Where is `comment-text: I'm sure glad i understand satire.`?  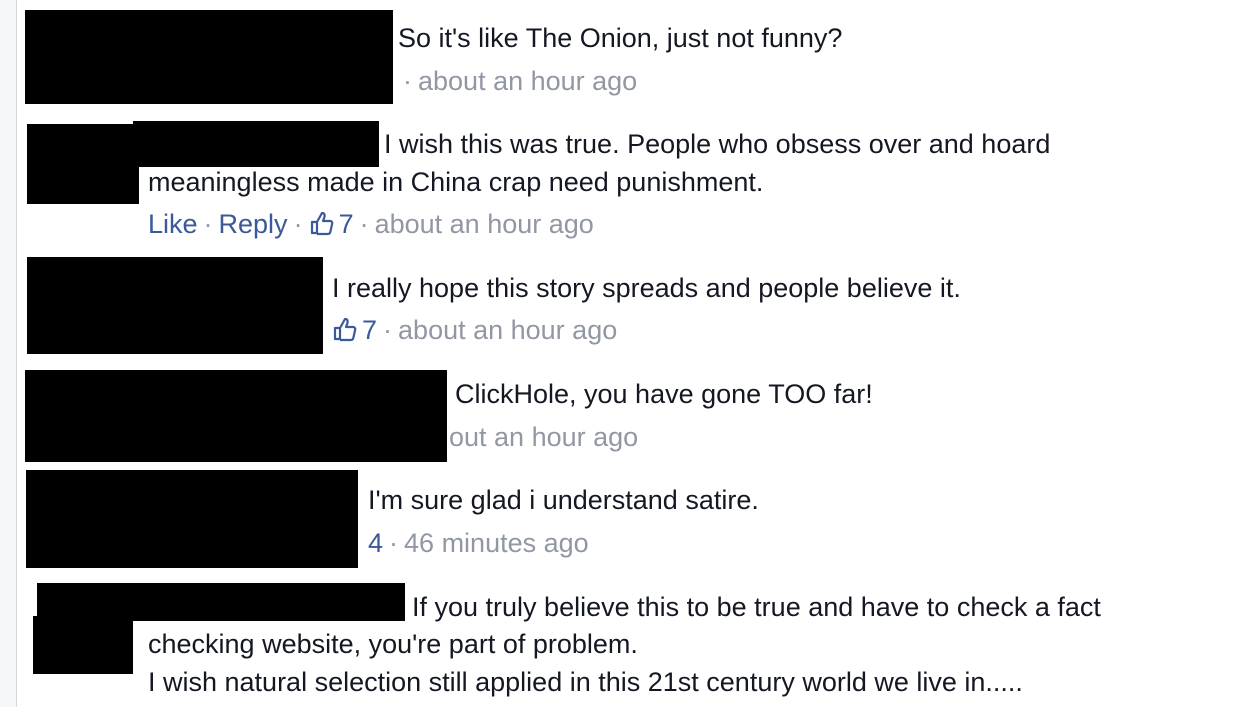
comment-text: I'm sure glad i understand satire. is located at coordinates (563, 500).